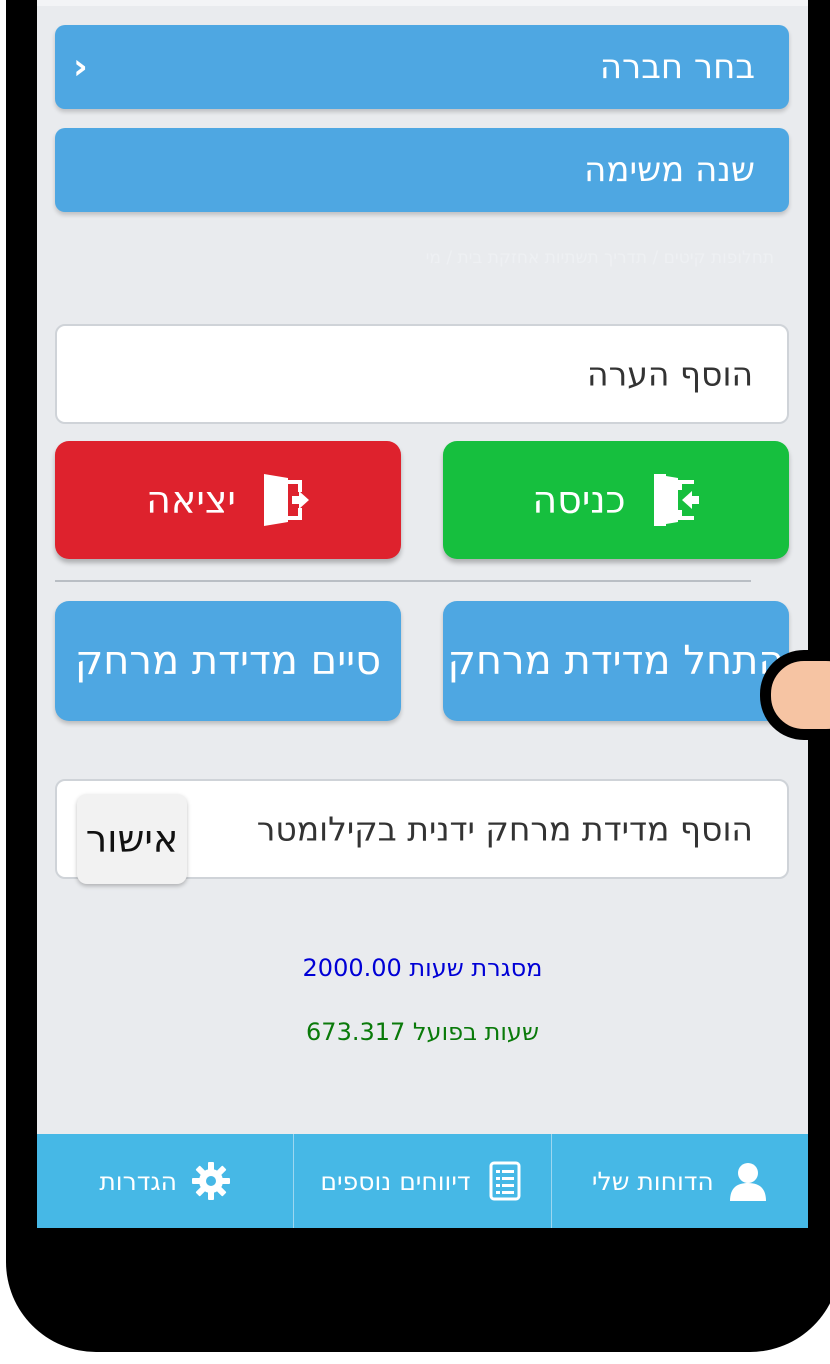 The image size is (830, 1364). What do you see at coordinates (670, 374) in the screenshot?
I see `note-input-placeholder: הוסף הערה` at bounding box center [670, 374].